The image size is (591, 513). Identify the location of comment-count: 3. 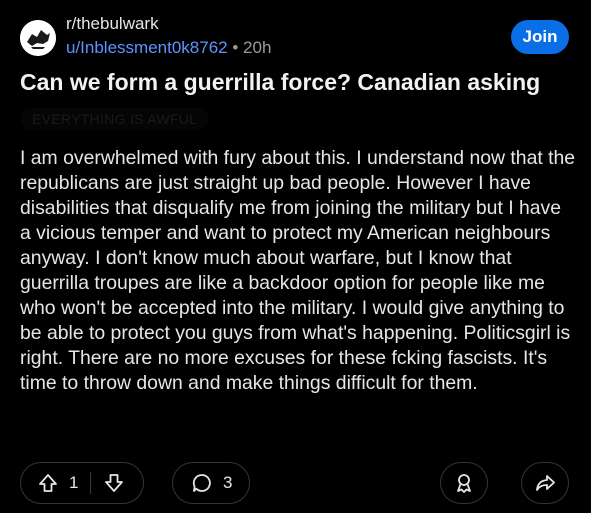
(228, 482).